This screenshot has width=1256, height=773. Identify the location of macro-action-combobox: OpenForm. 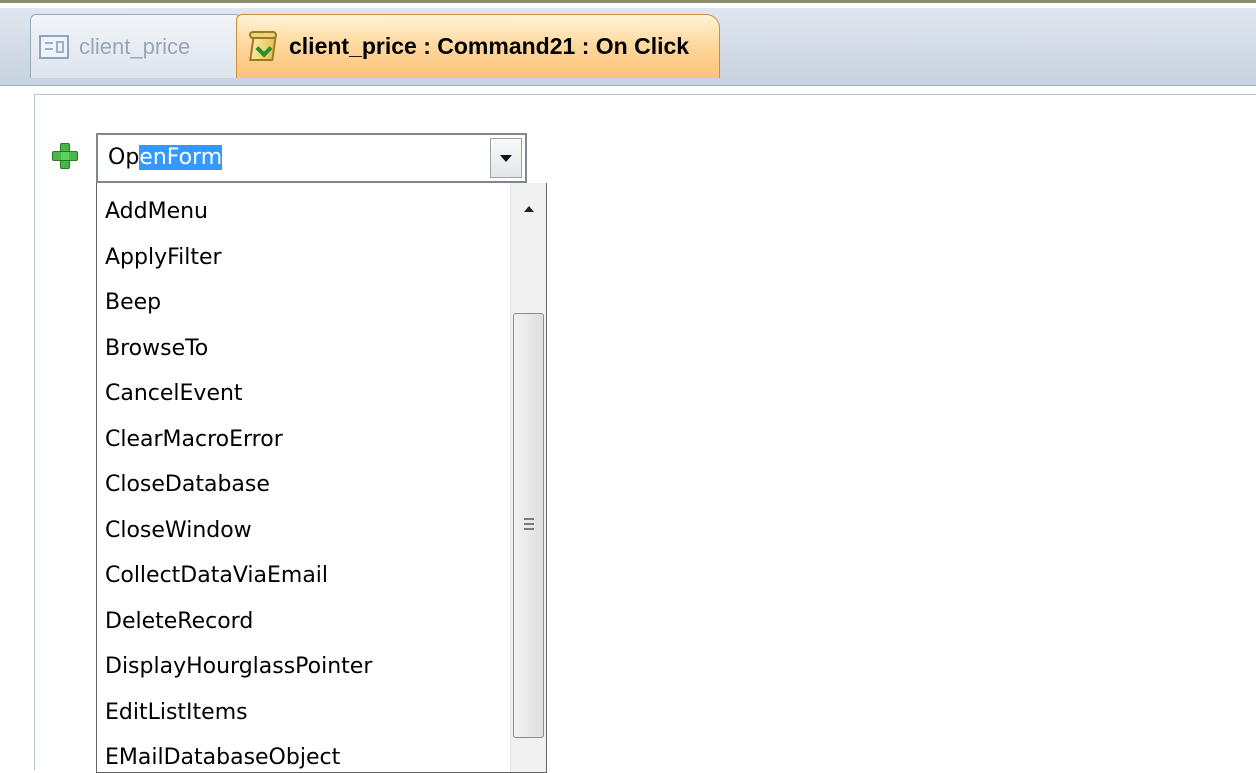
(311, 158).